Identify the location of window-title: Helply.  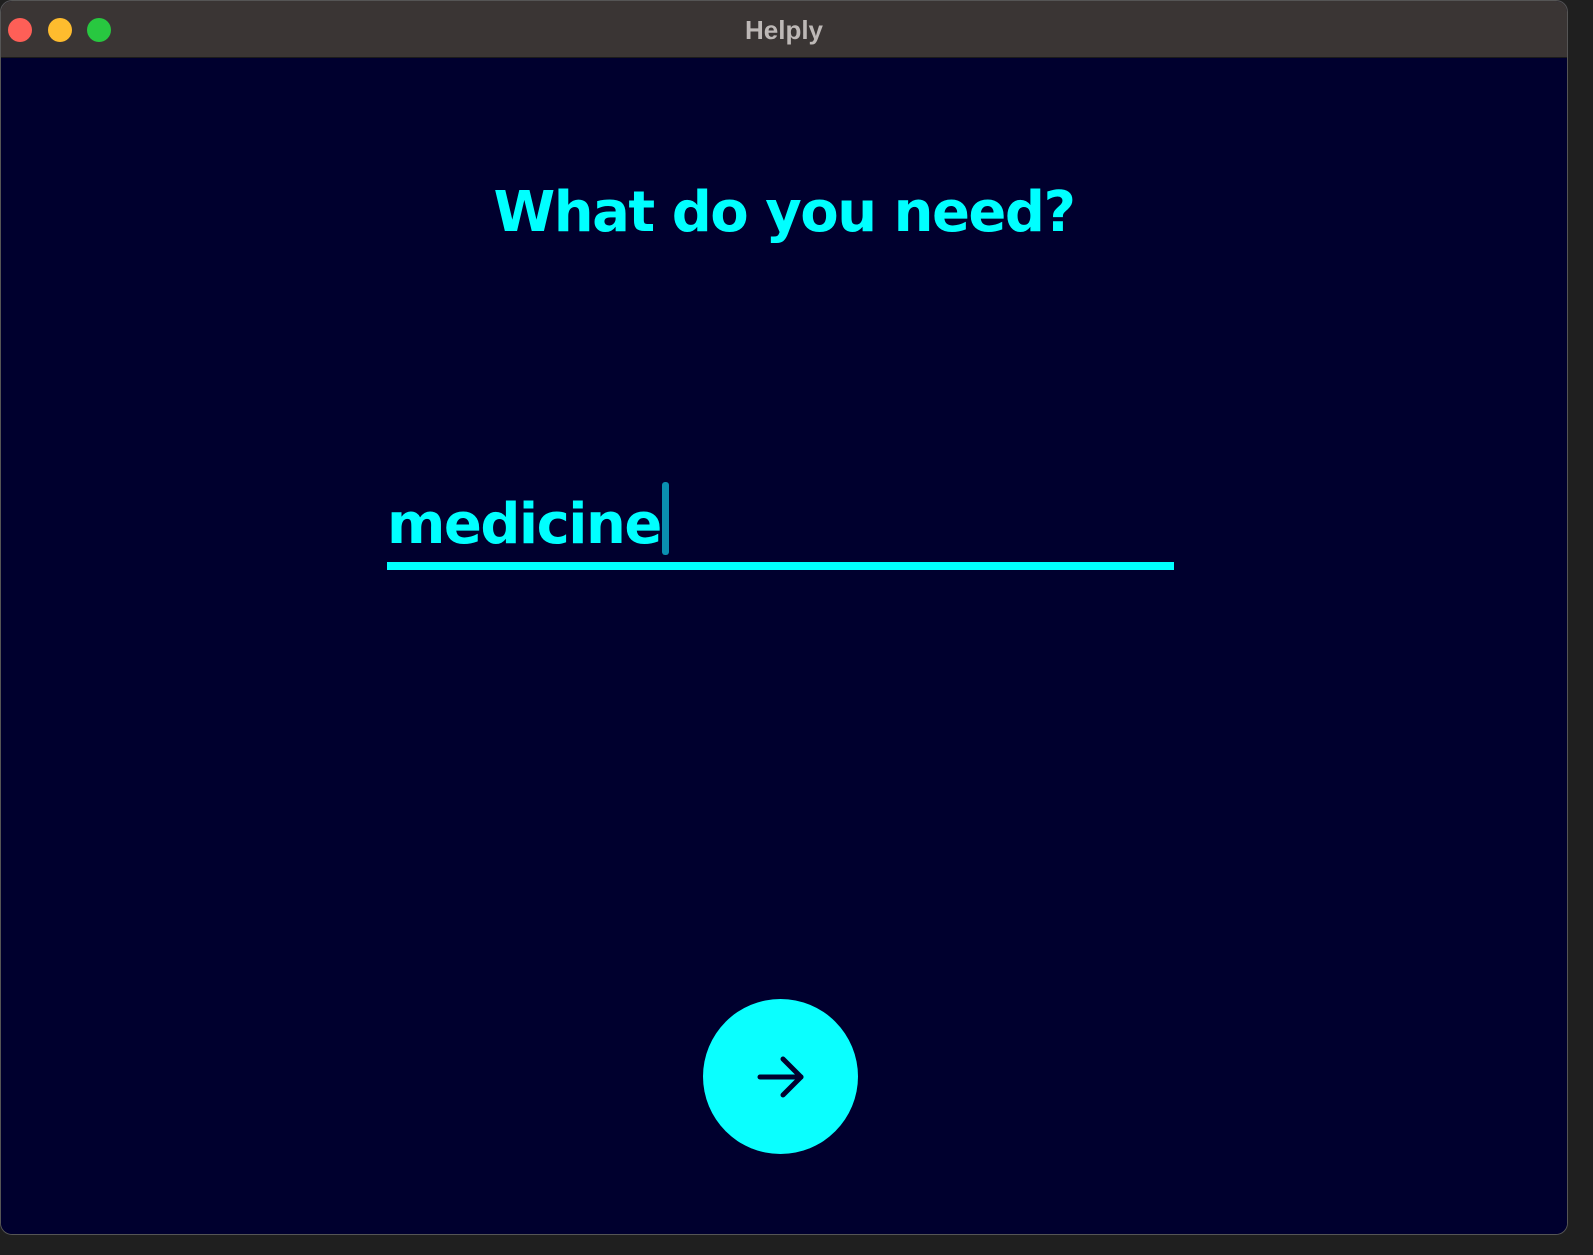
(784, 30).